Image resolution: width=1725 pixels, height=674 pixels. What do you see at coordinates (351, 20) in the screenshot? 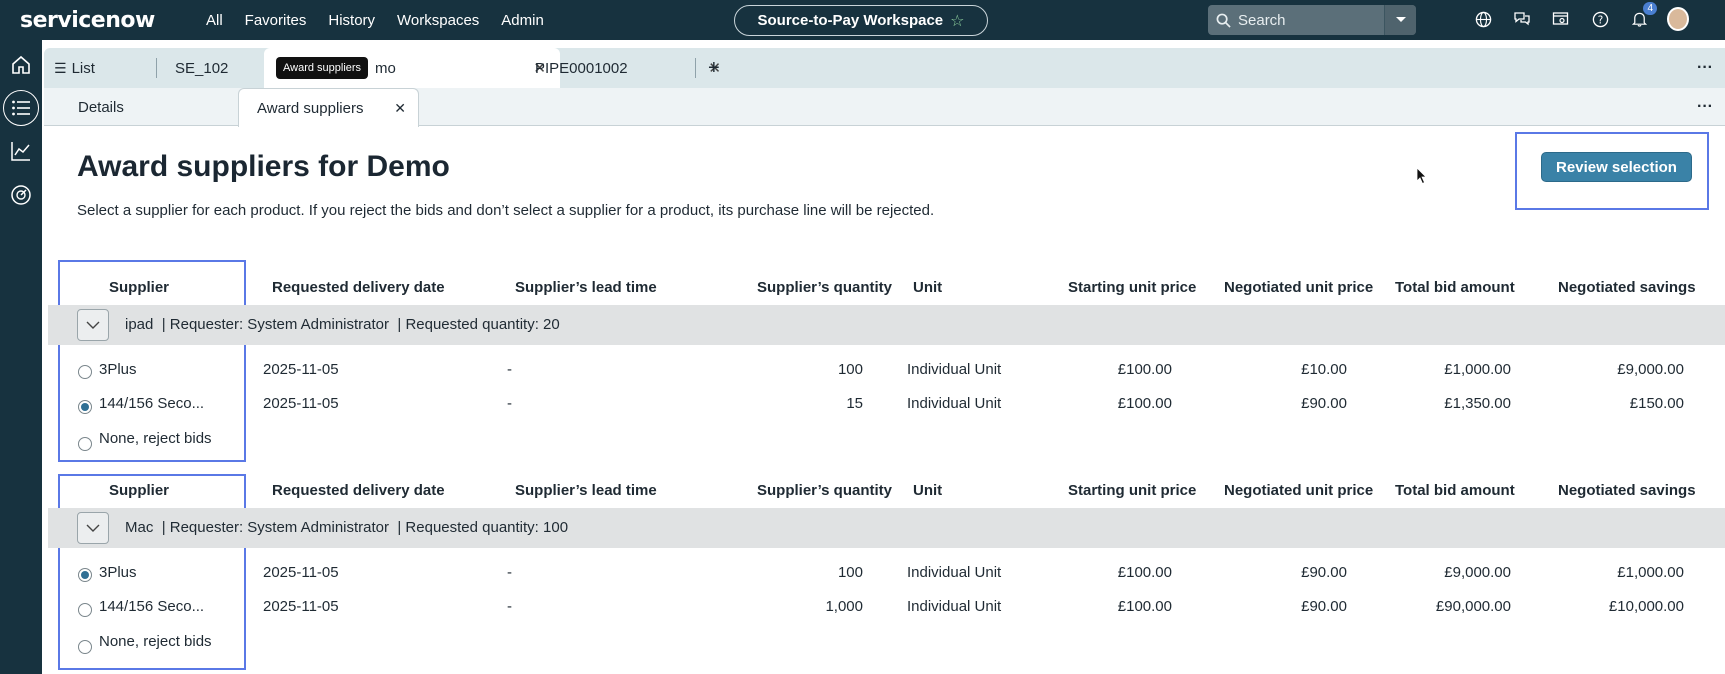
I see `nav-history: History` at bounding box center [351, 20].